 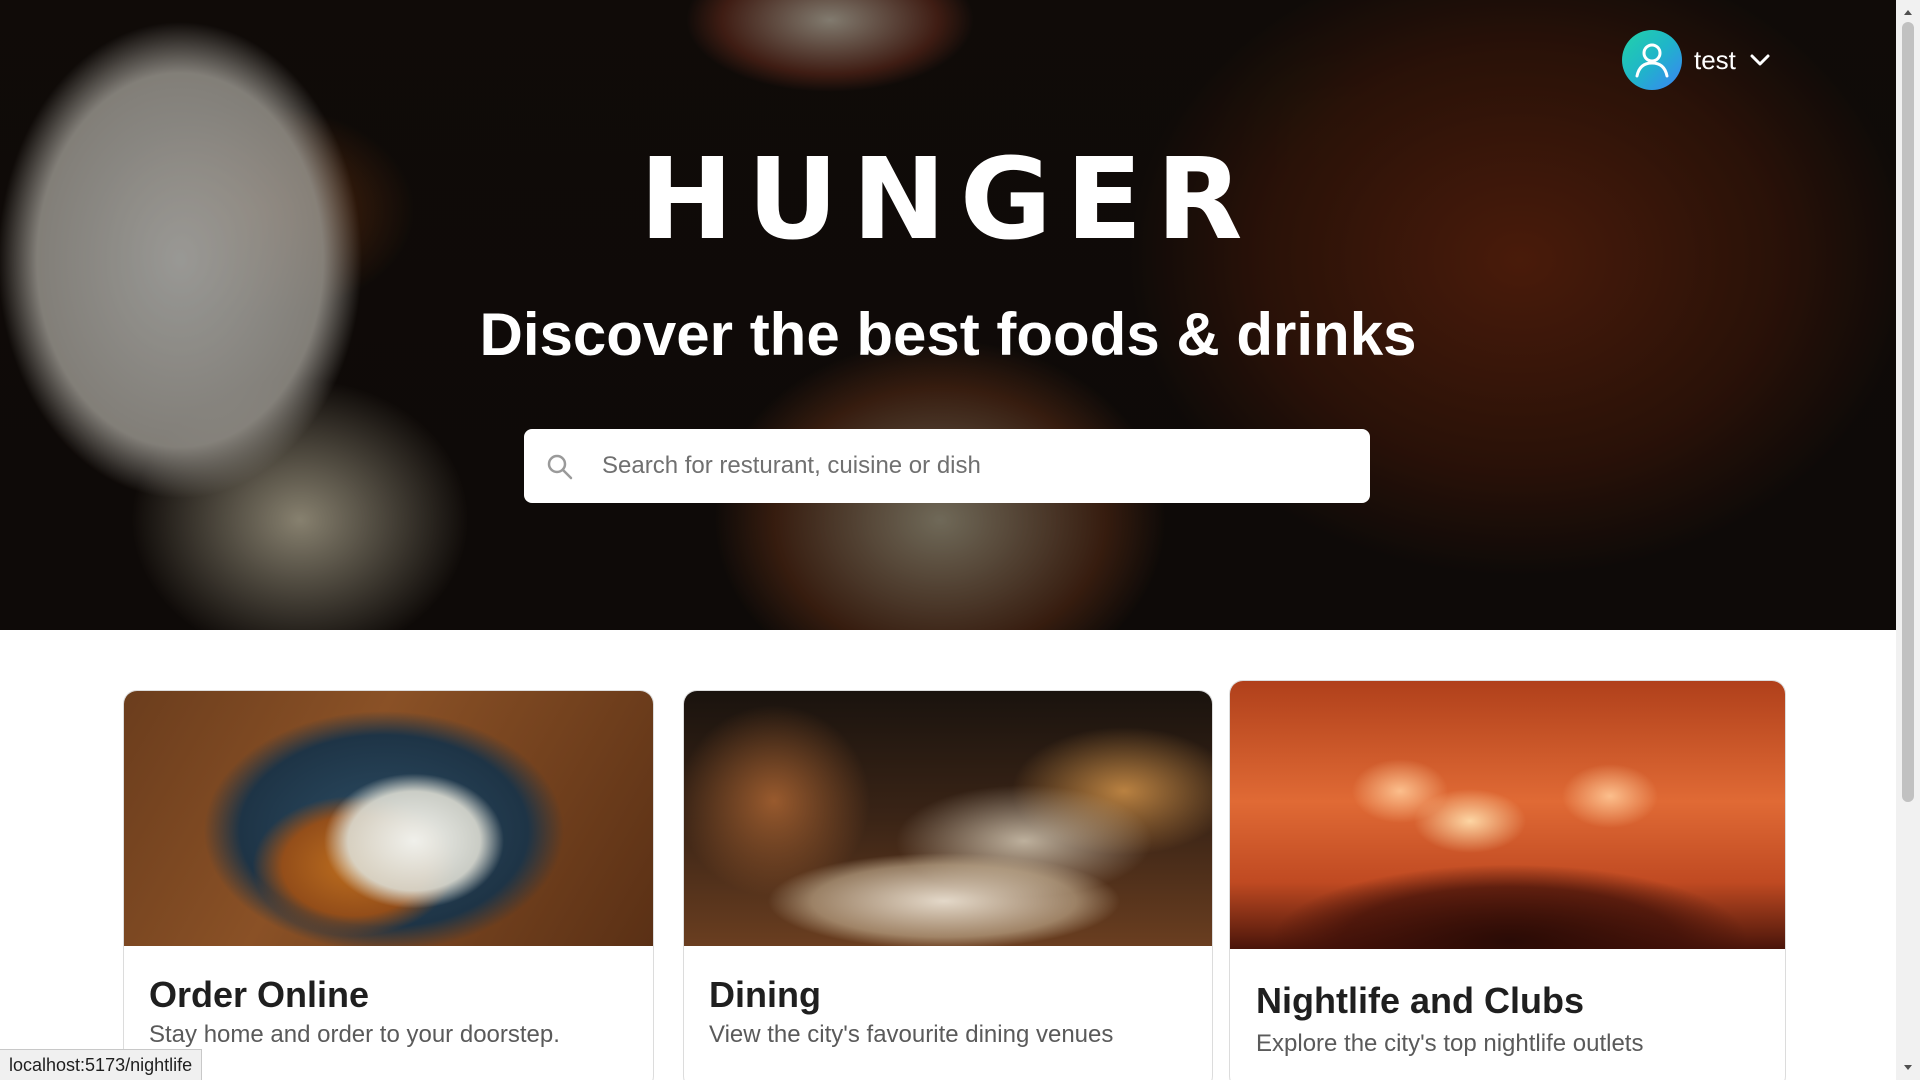 I want to click on card-image-nightlife, so click(x=1507, y=815).